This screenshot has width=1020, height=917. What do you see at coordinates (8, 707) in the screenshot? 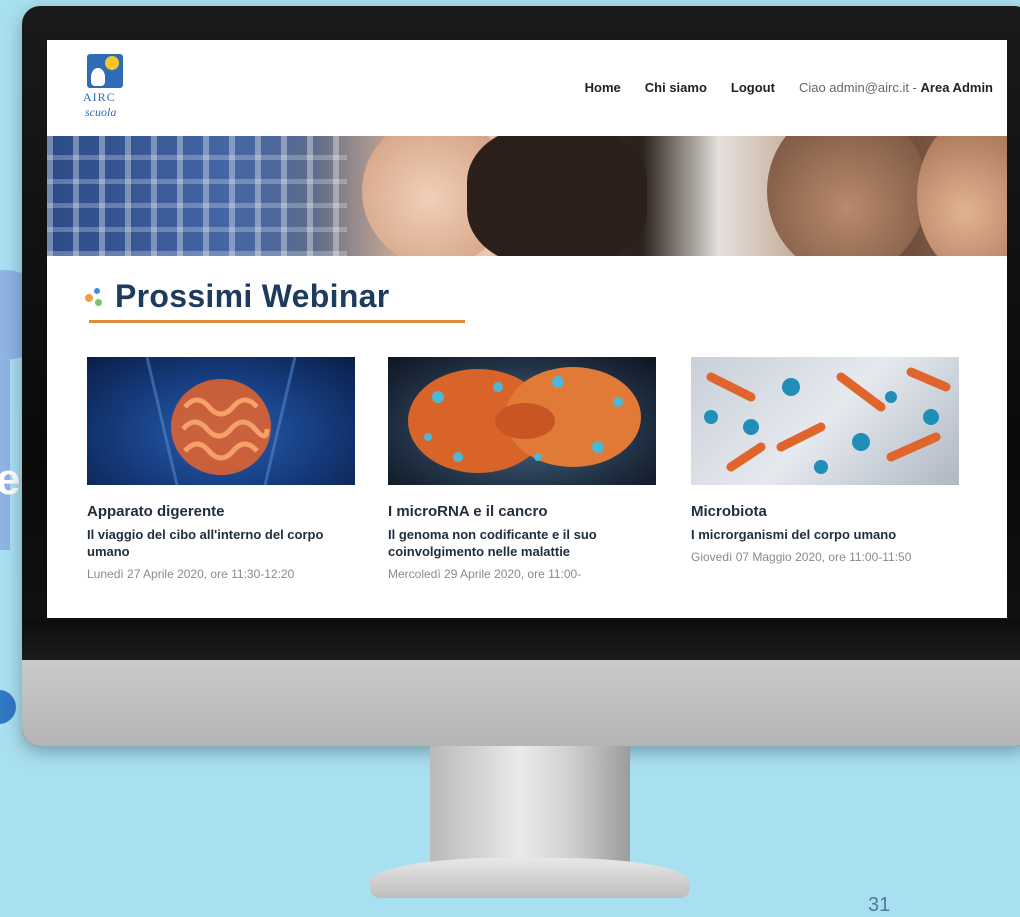
I see `decorative-dot` at bounding box center [8, 707].